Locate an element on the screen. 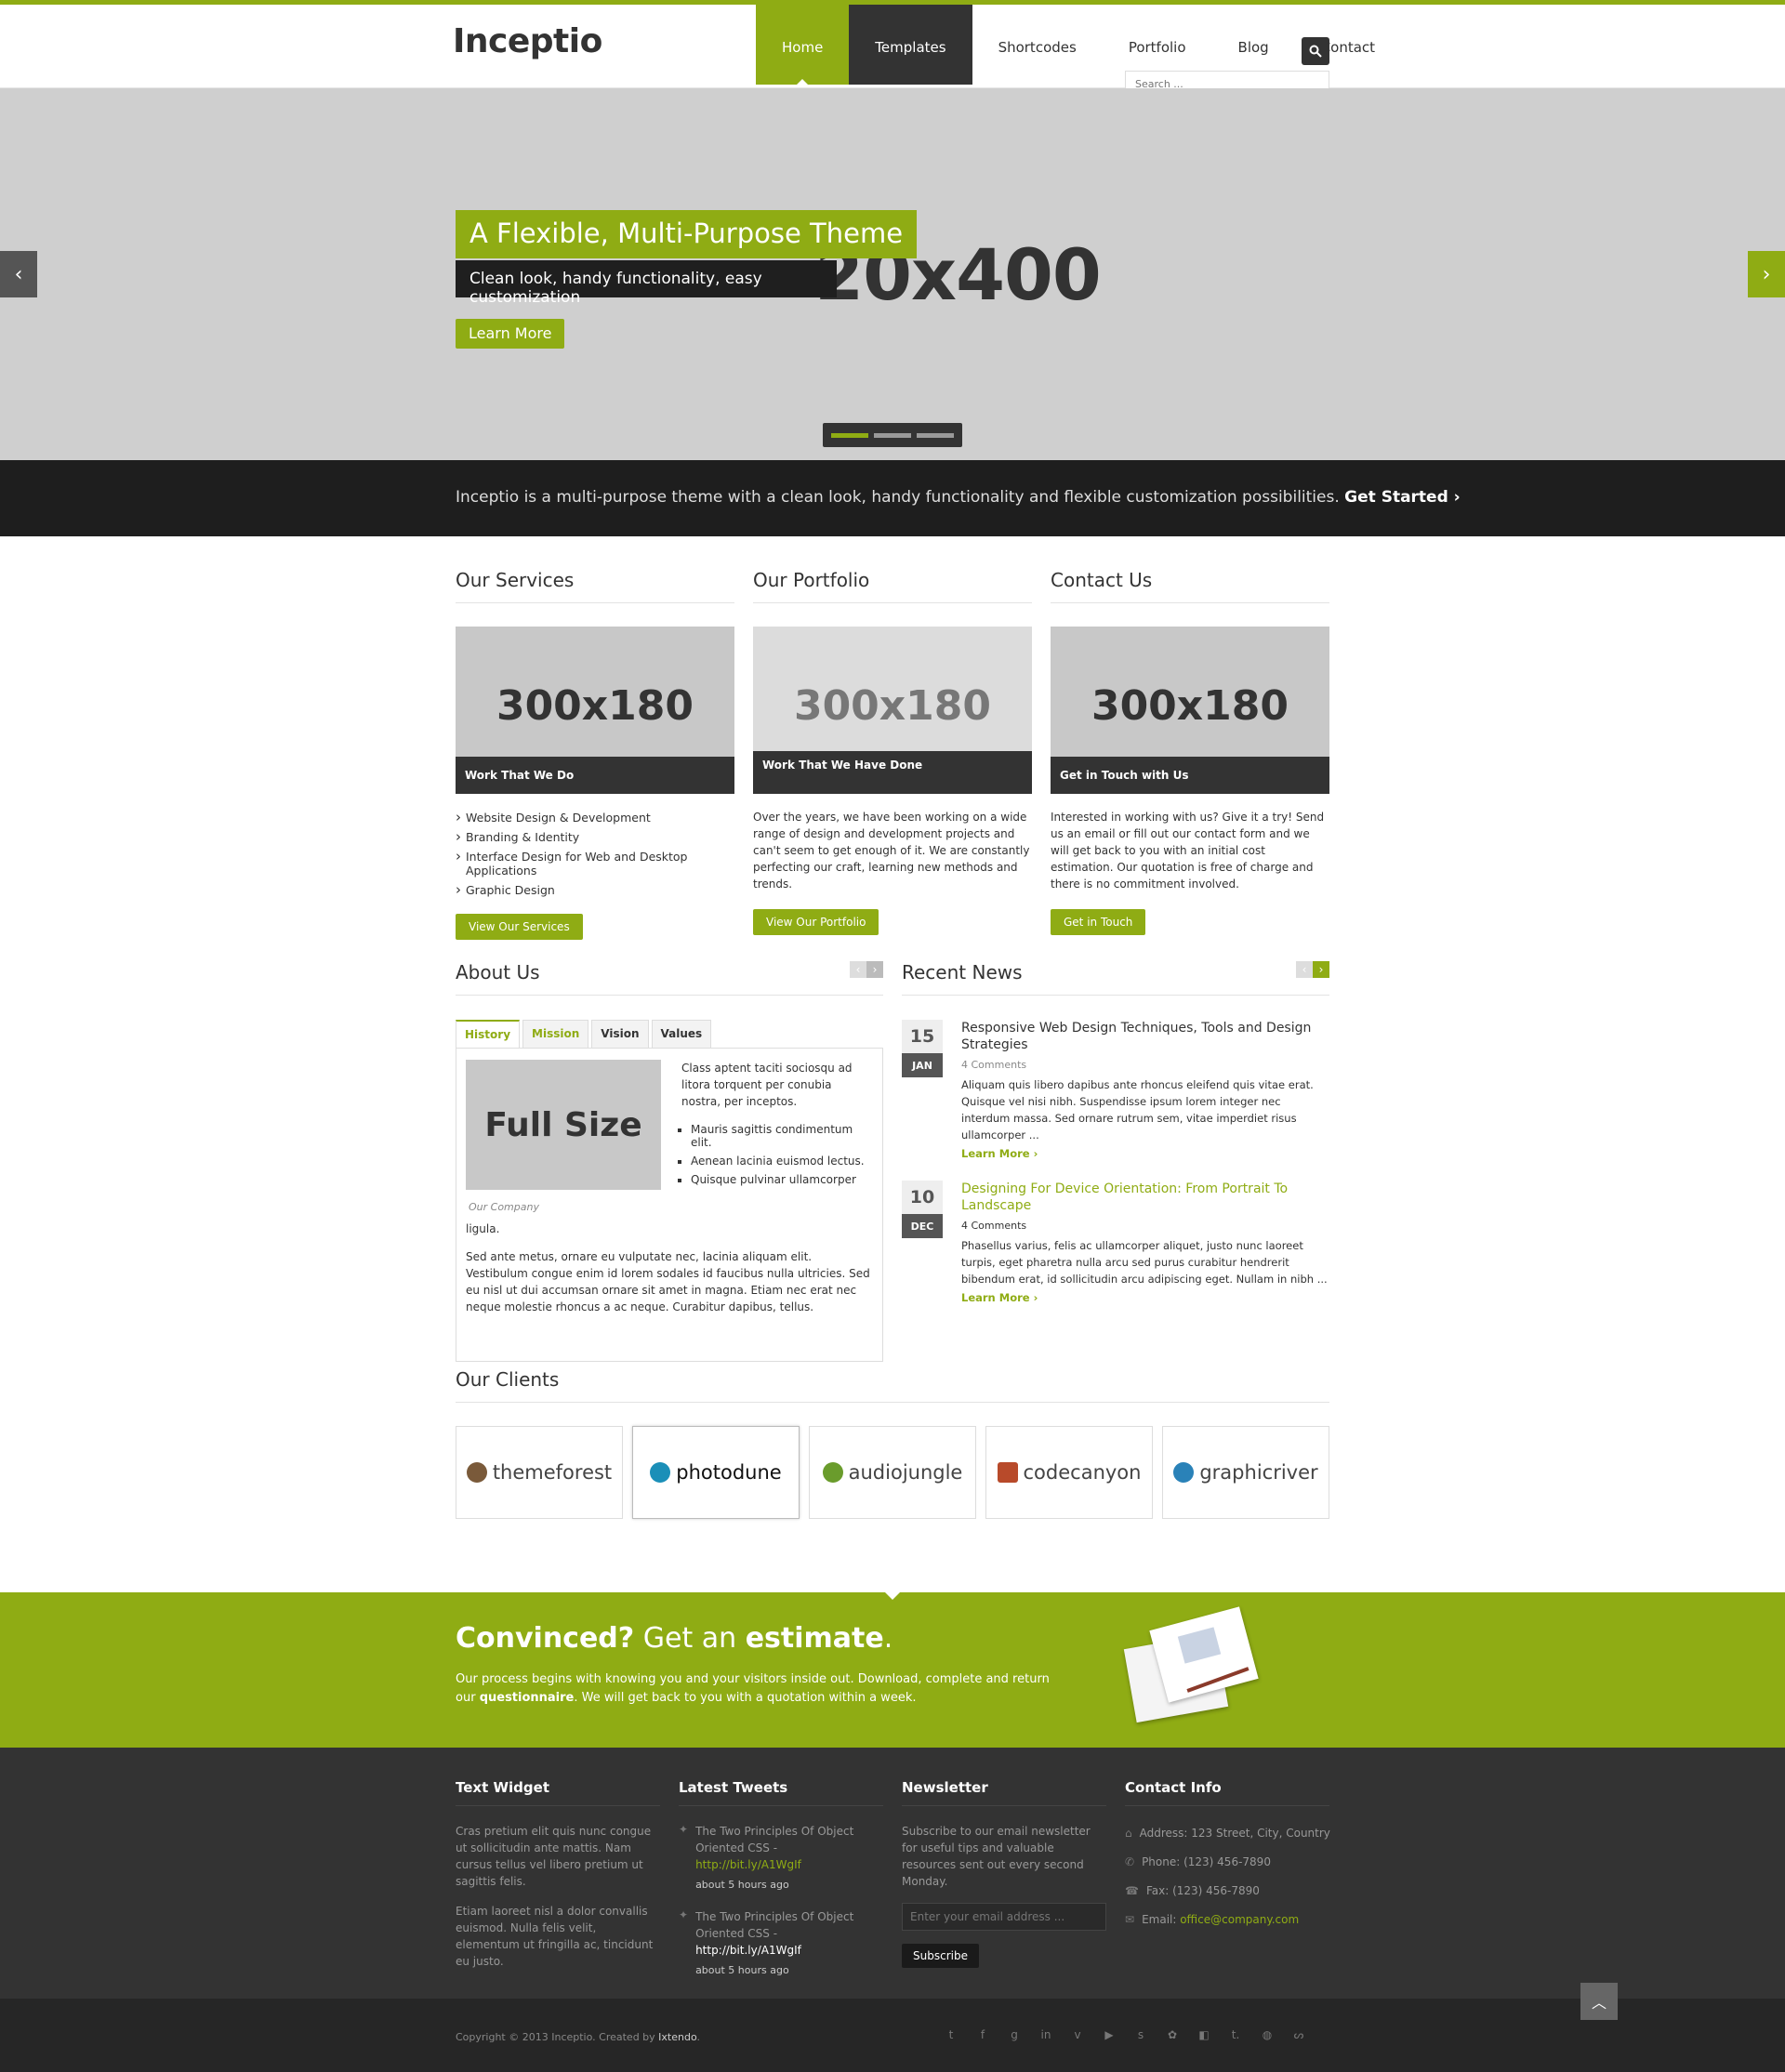 The height and width of the screenshot is (2072, 1785). contact-heading: Contact Us is located at coordinates (1190, 586).